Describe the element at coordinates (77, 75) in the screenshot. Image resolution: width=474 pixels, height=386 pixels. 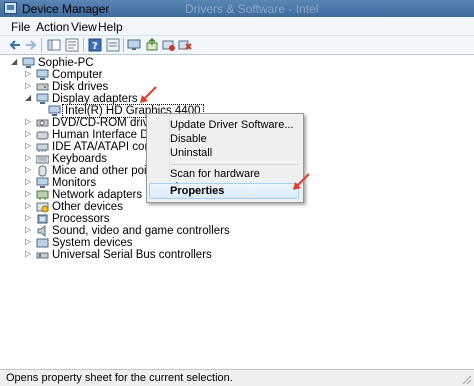
I see `tree-item-label: Computer` at that location.